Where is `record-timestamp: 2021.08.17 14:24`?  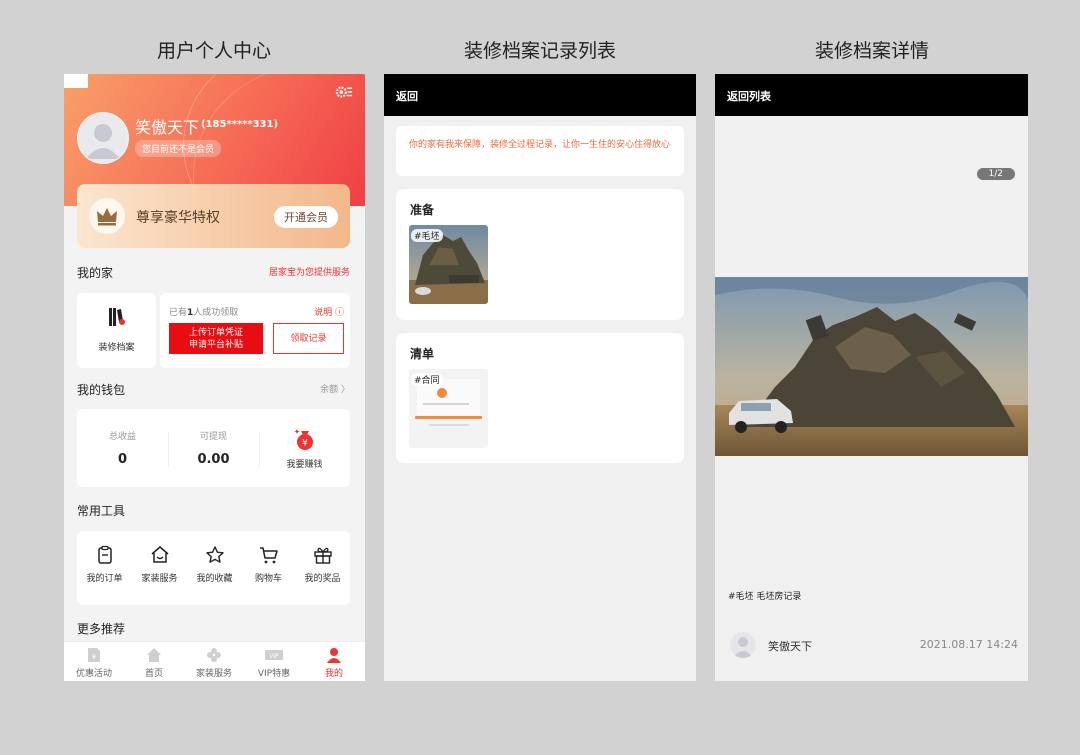 record-timestamp: 2021.08.17 14:24 is located at coordinates (968, 644).